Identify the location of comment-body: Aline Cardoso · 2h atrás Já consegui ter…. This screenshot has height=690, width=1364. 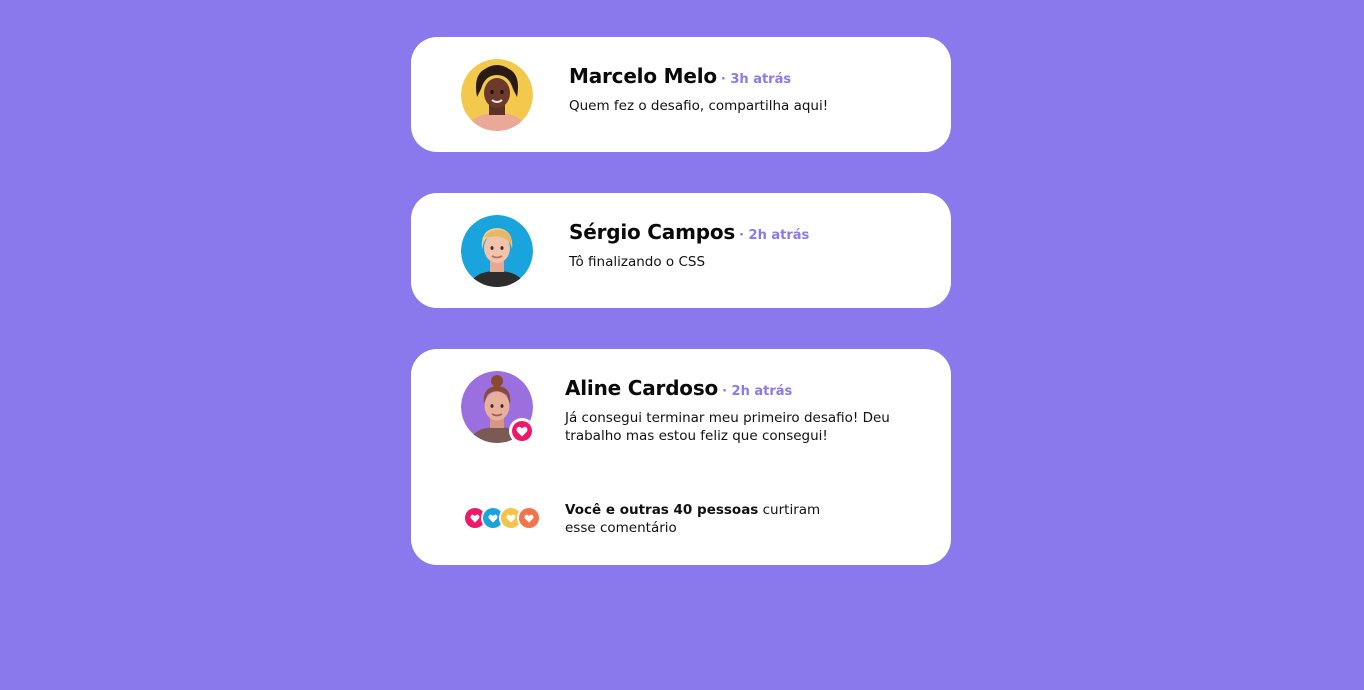
(735, 410).